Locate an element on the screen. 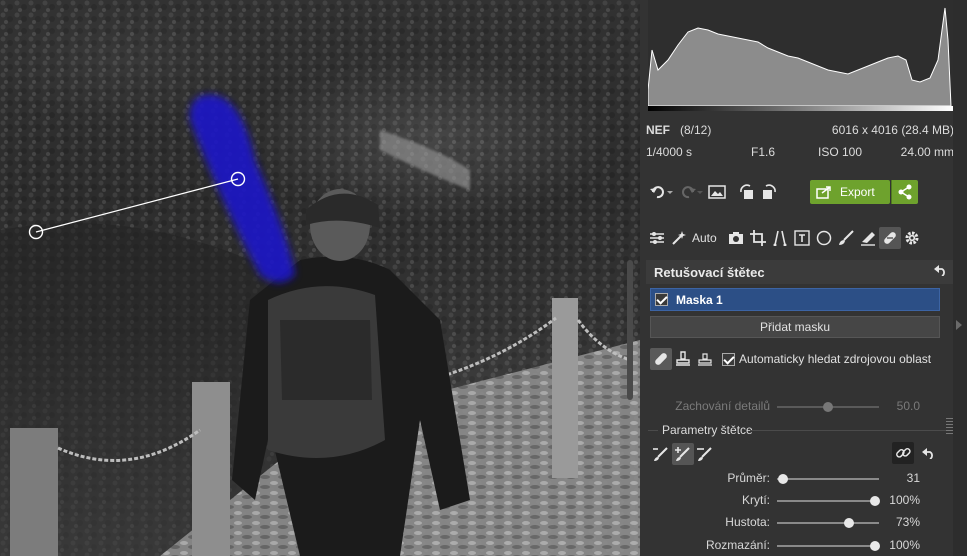  slider-label: Krytí: is located at coordinates (755, 500).